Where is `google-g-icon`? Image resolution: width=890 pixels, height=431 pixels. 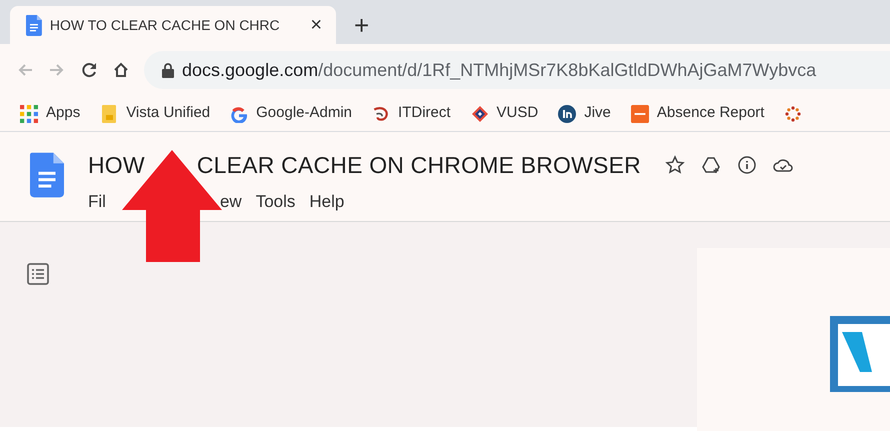
google-g-icon is located at coordinates (239, 113).